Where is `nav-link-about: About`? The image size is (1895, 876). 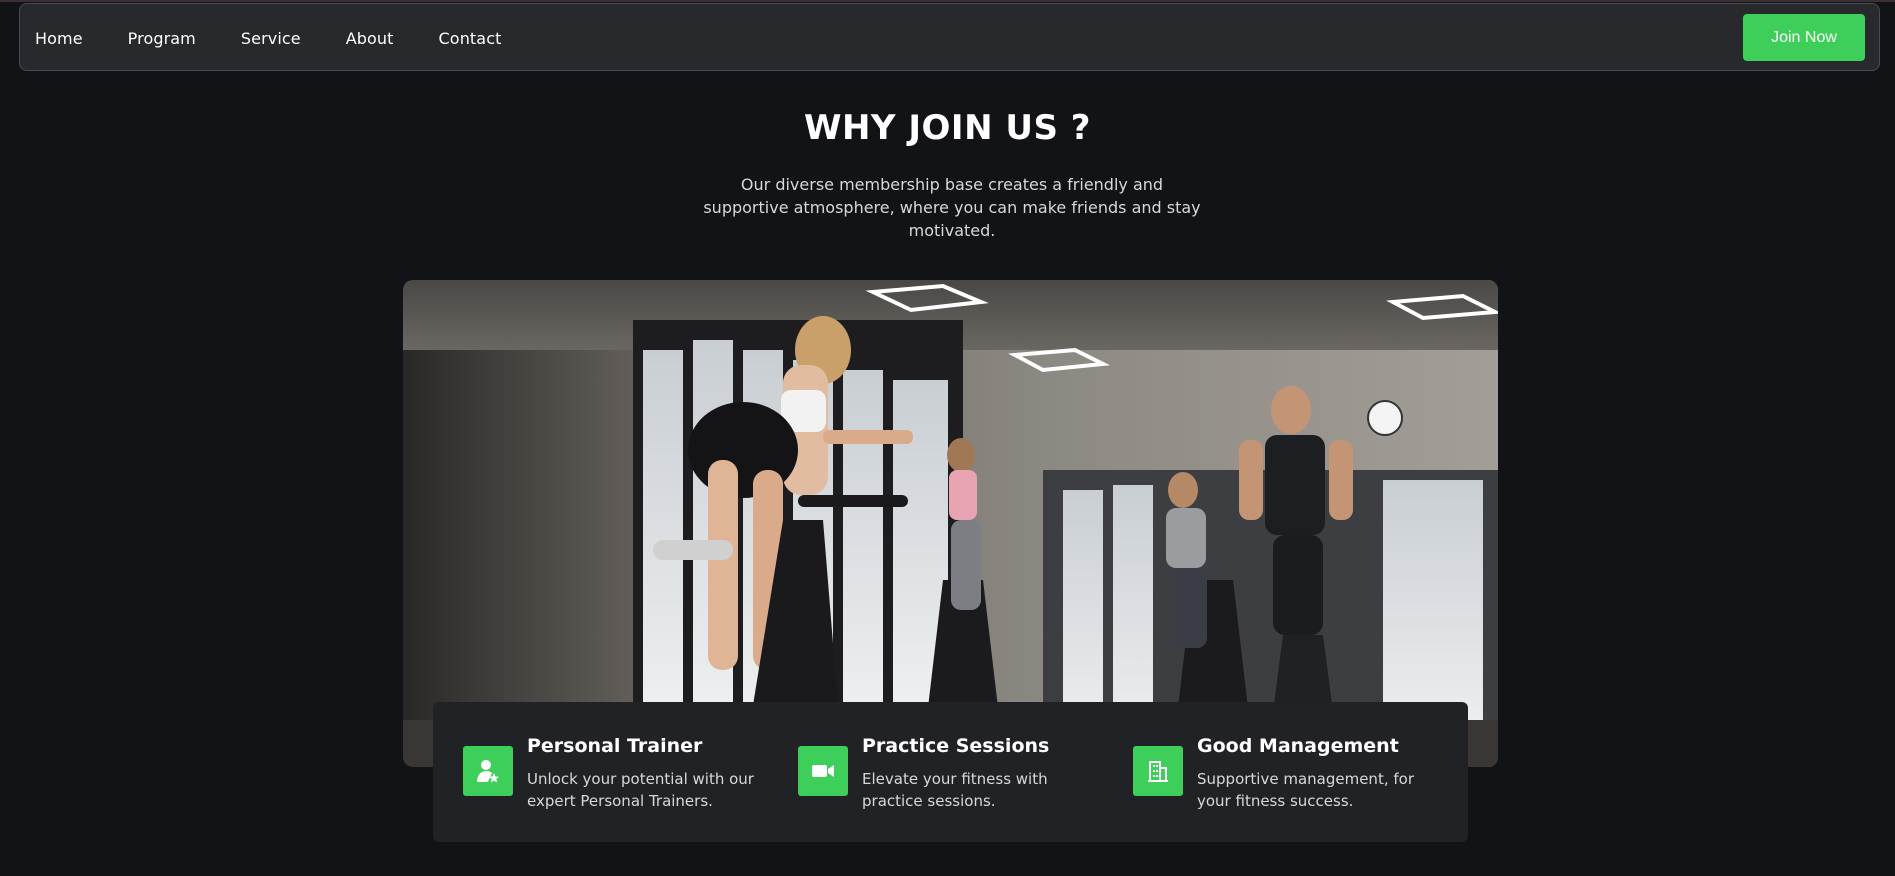 nav-link-about: About is located at coordinates (370, 38).